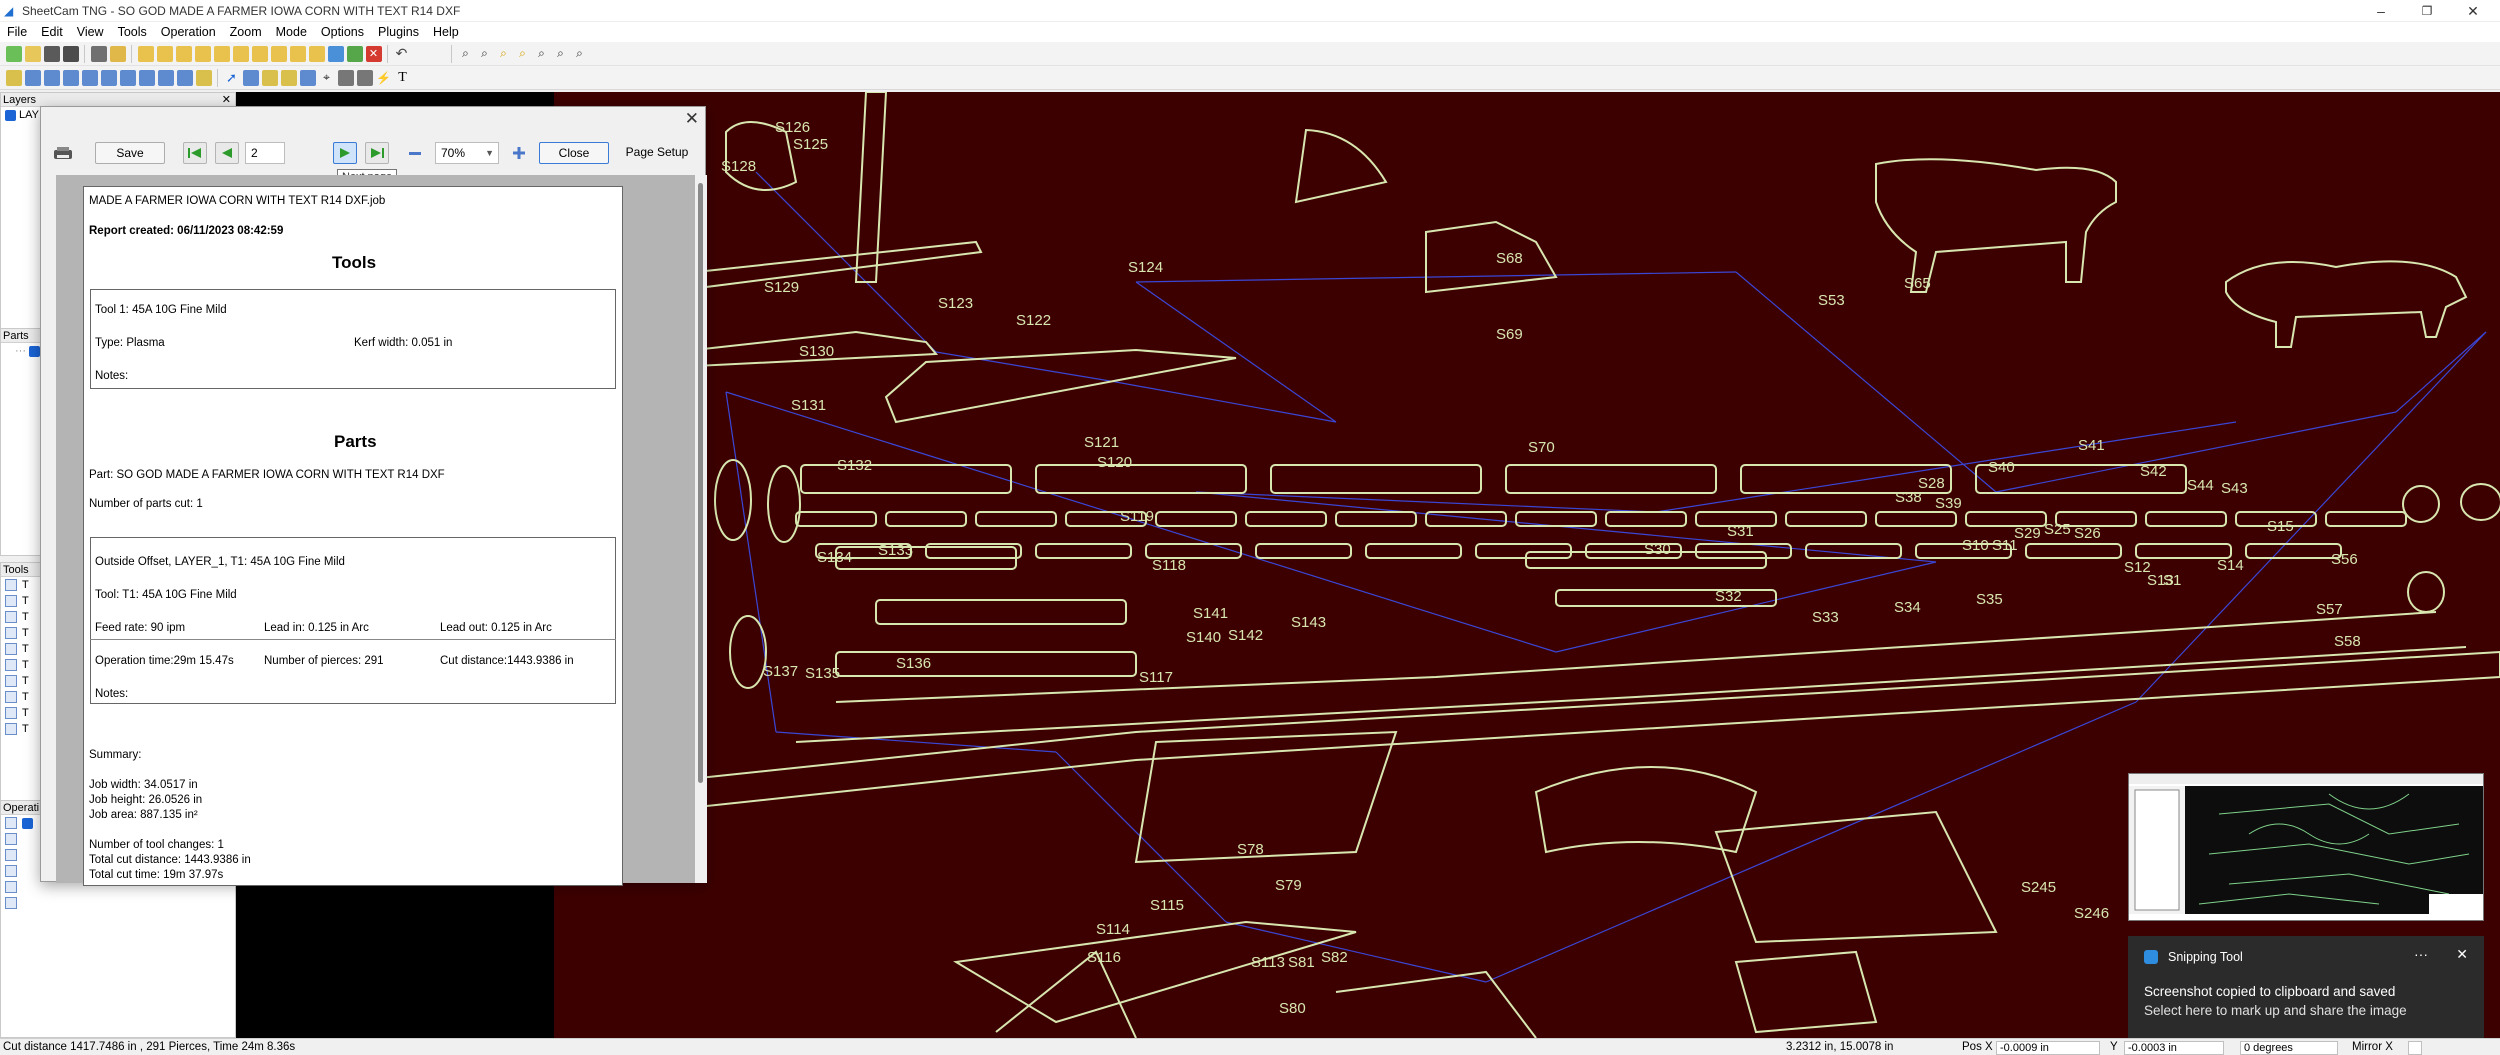 The image size is (2500, 1055). What do you see at coordinates (466, 54) in the screenshot?
I see `zoom-icon-1: ⌕` at bounding box center [466, 54].